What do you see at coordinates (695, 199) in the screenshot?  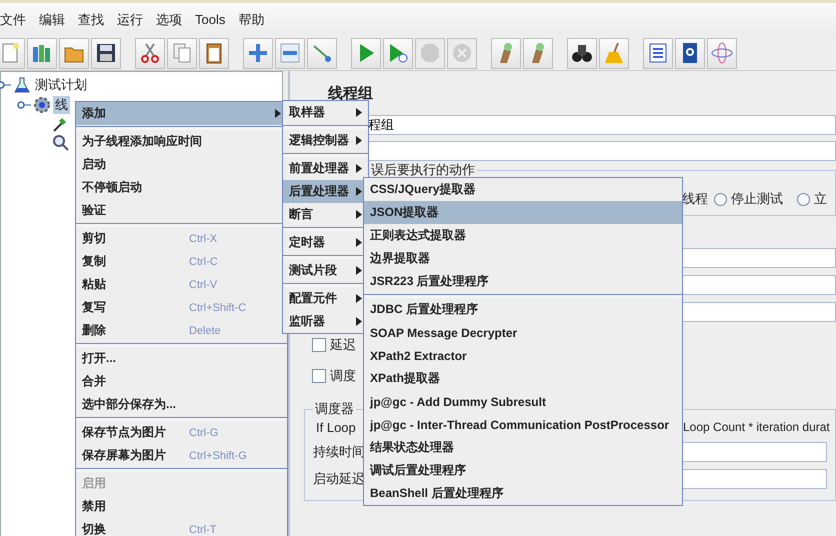 I see `radio-label: 线程` at bounding box center [695, 199].